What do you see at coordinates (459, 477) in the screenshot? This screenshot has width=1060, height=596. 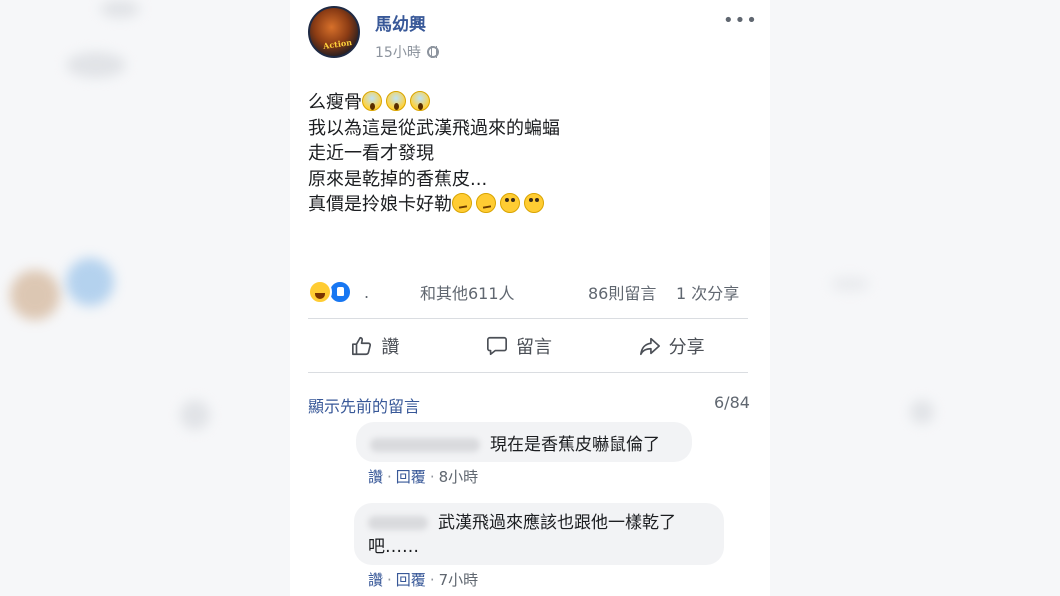 I see `comment-time: 8小時` at bounding box center [459, 477].